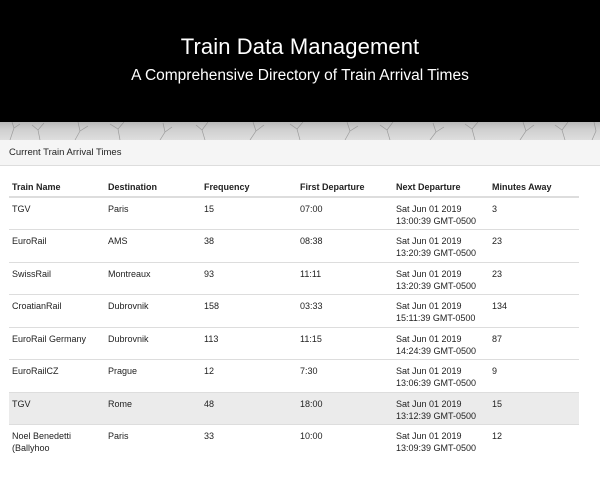  I want to click on cell-frequency: 93, so click(249, 278).